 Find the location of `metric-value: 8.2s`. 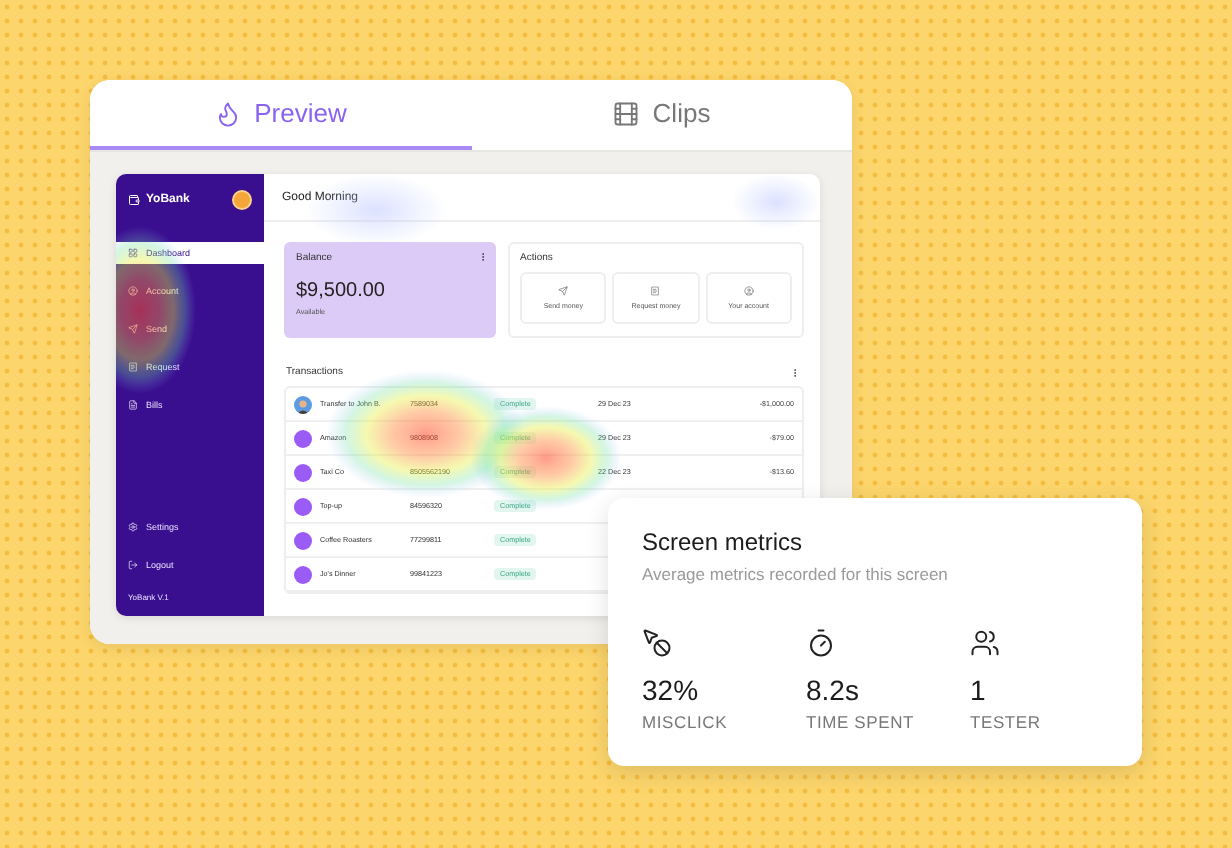

metric-value: 8.2s is located at coordinates (832, 690).